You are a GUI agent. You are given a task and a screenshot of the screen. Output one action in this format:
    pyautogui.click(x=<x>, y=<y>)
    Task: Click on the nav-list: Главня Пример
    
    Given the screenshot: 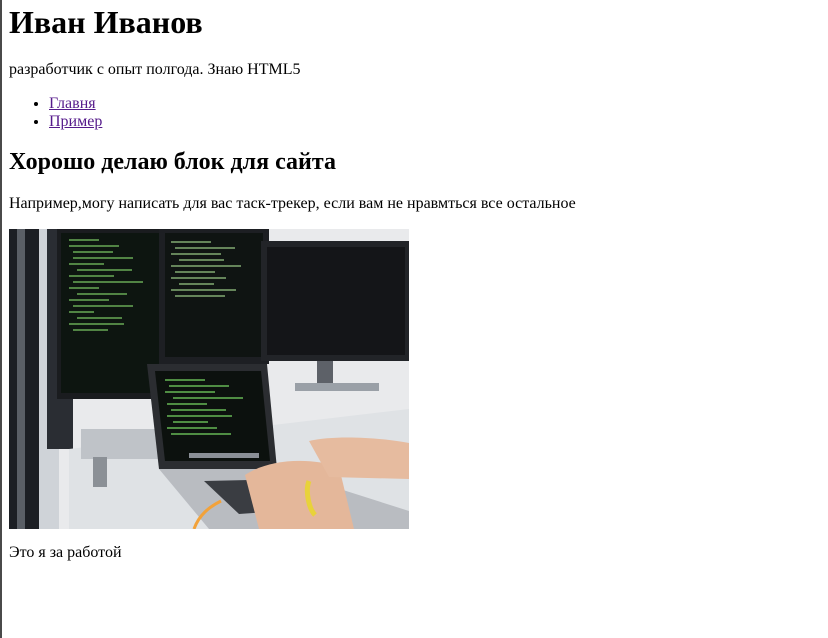 What is the action you would take?
    pyautogui.click(x=418, y=113)
    